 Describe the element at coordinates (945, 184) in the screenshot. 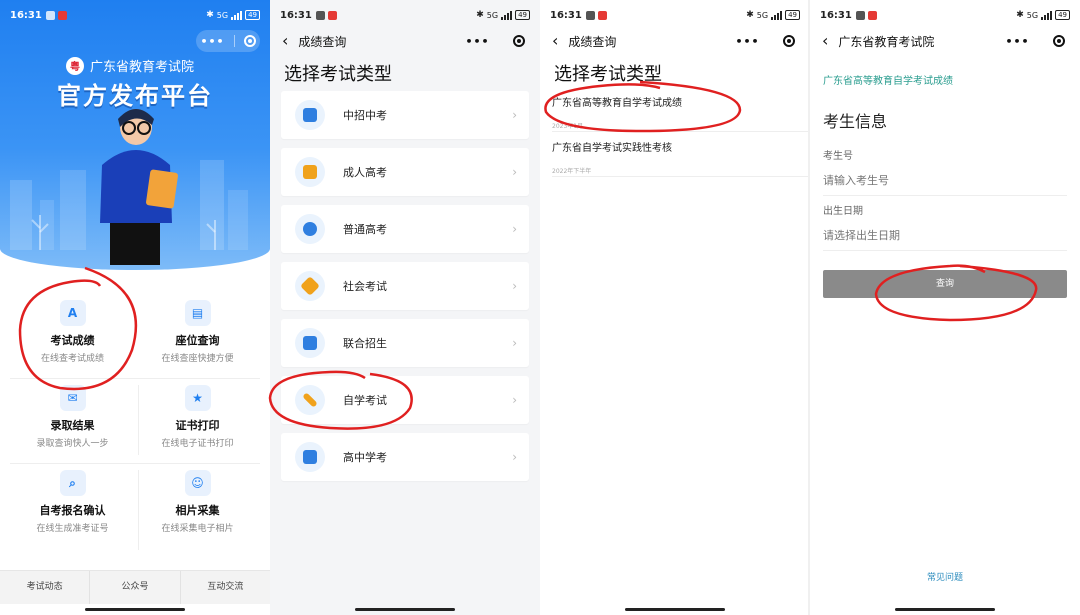

I see `candidate-number-input` at that location.